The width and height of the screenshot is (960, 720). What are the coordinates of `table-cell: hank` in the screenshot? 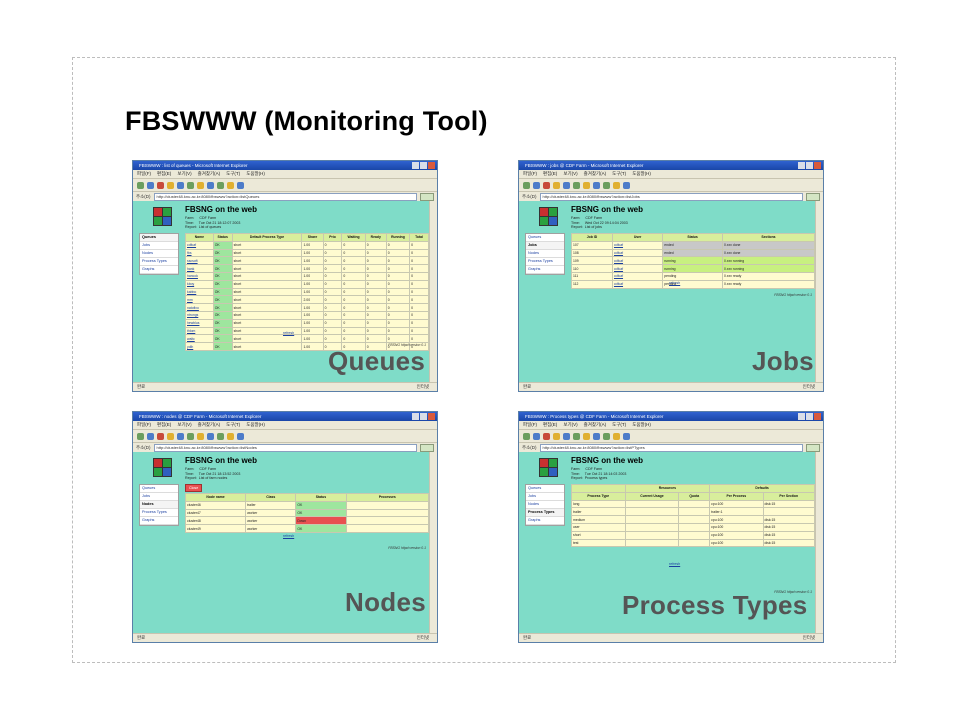 It's located at (199, 268).